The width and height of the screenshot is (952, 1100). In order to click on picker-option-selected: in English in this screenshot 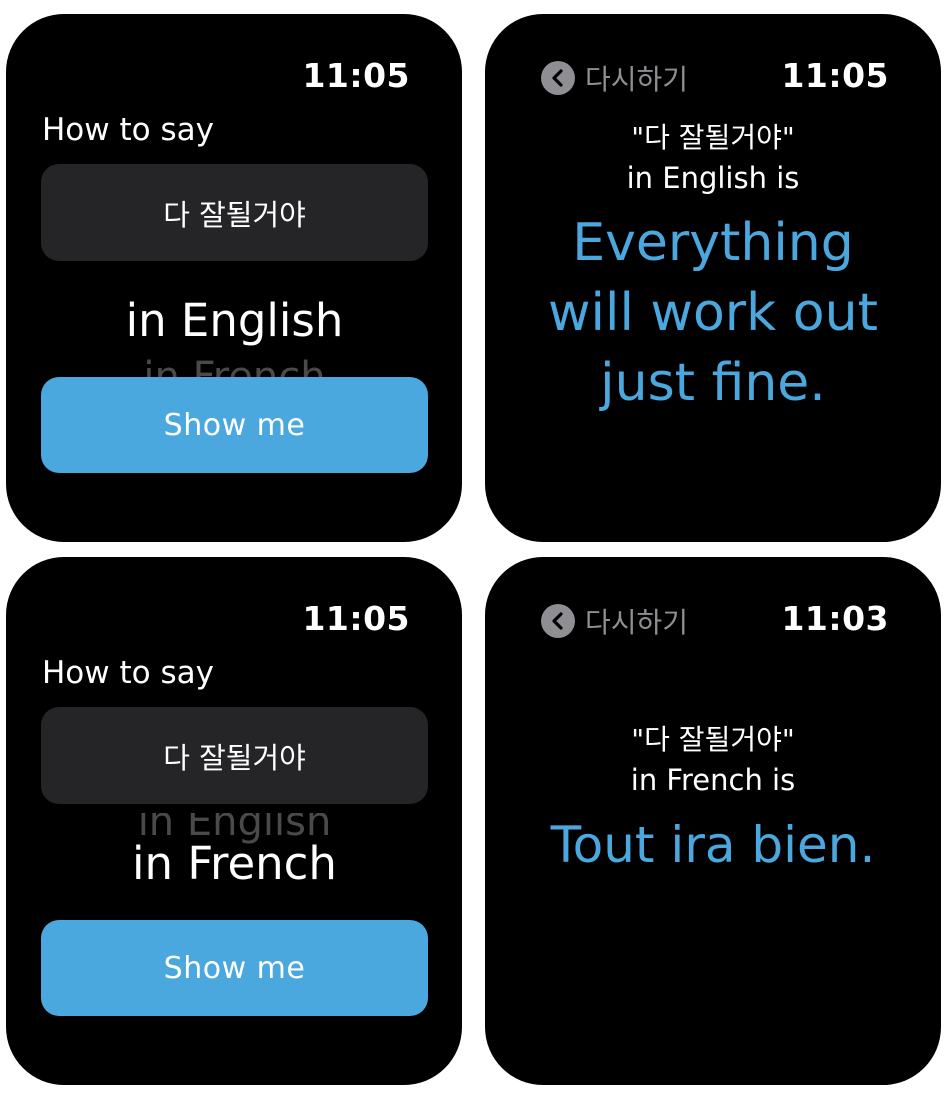, I will do `click(234, 320)`.